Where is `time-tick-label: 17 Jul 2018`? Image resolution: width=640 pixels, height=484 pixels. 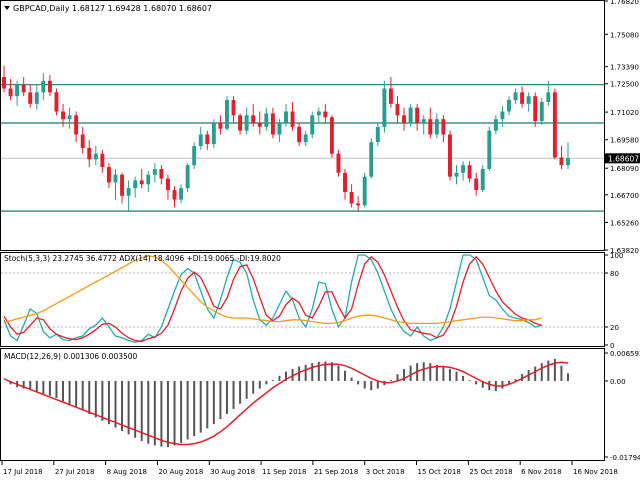 time-tick-label: 17 Jul 2018 is located at coordinates (23, 472).